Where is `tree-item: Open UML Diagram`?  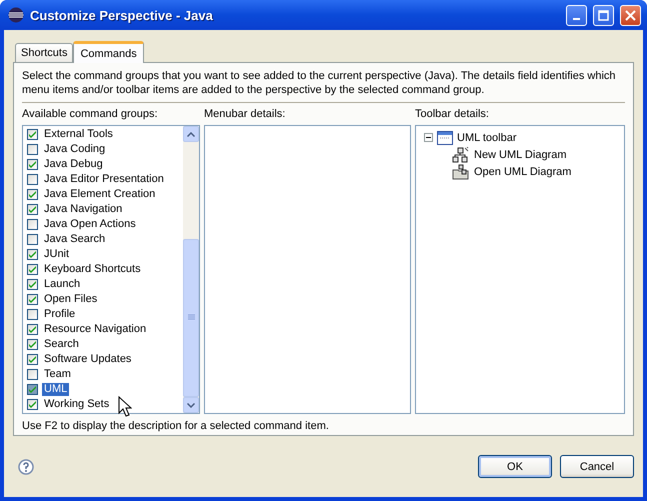
tree-item: Open UML Diagram is located at coordinates (523, 172).